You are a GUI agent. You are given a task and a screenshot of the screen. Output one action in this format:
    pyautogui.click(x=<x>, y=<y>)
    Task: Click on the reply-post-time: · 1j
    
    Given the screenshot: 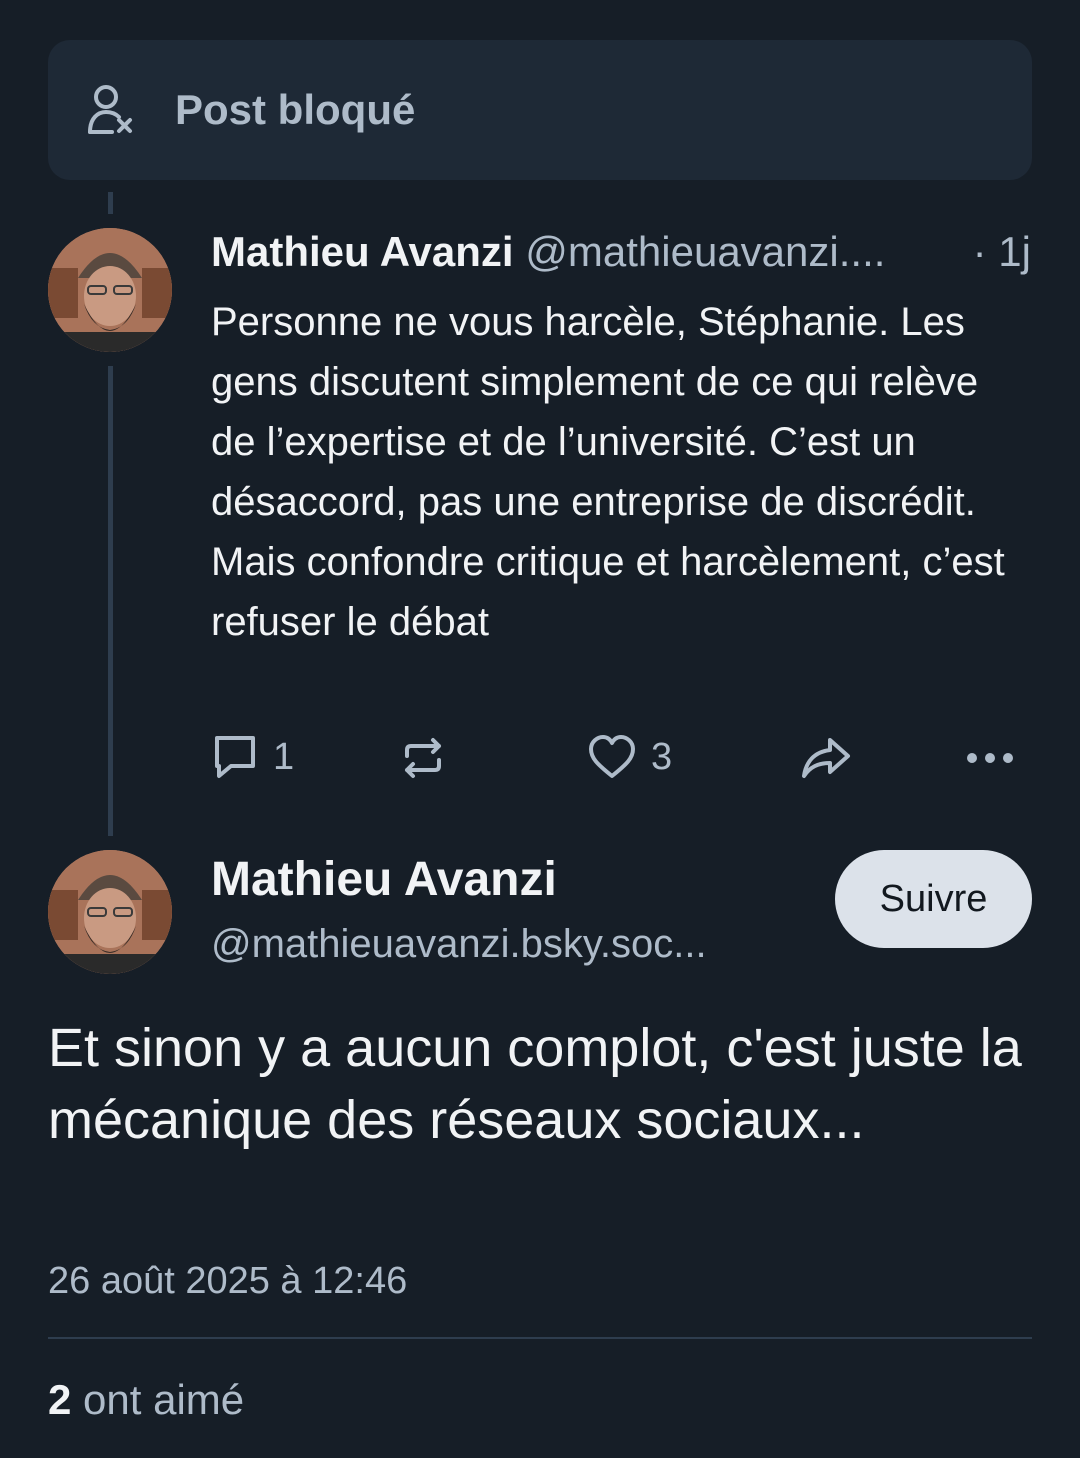 What is the action you would take?
    pyautogui.click(x=1001, y=251)
    